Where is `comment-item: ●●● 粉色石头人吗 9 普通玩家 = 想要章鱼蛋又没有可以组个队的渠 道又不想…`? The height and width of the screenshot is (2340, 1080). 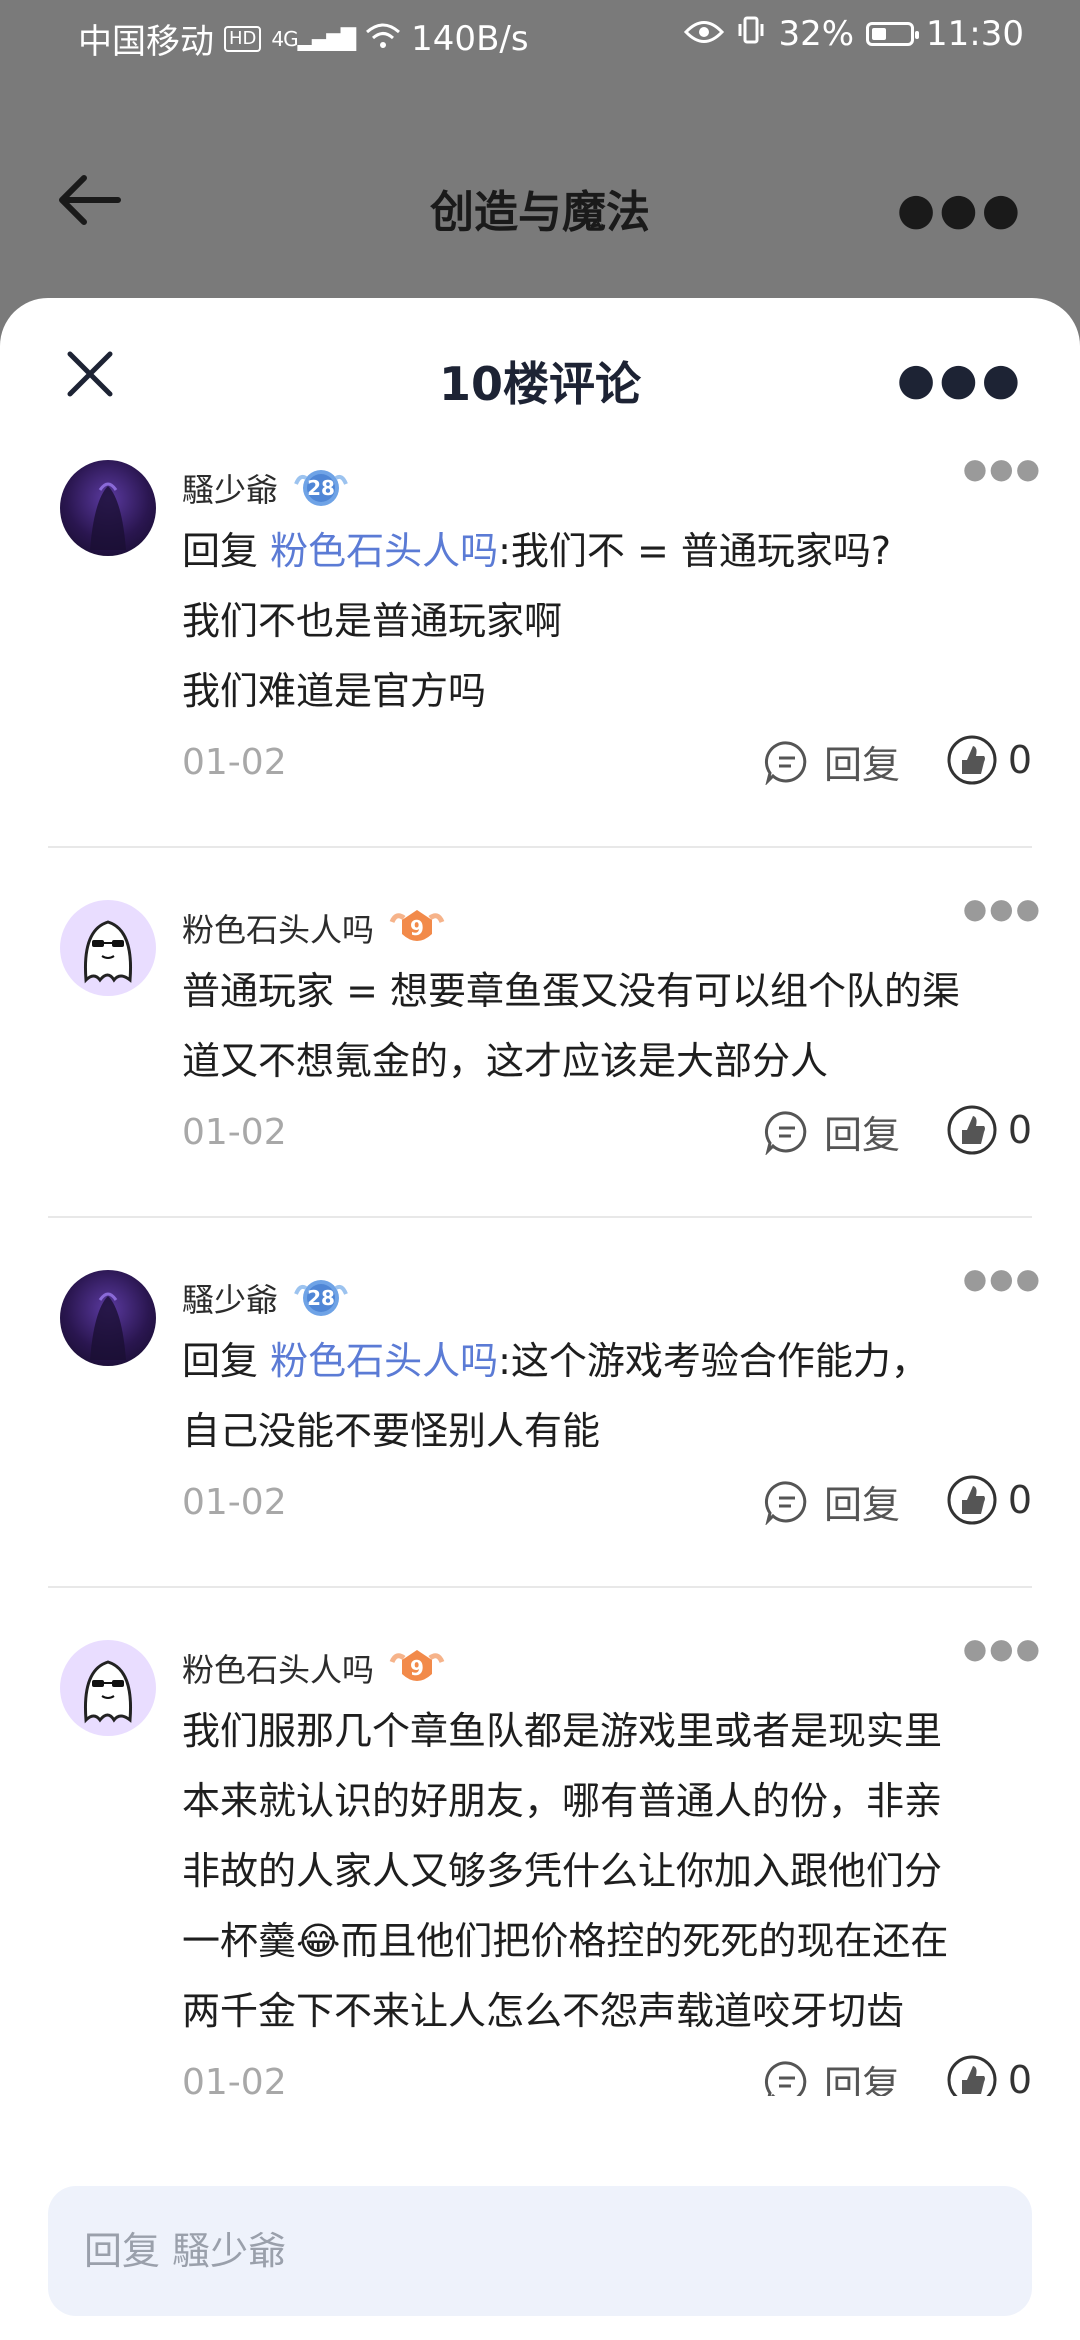 comment-item: ●●● 粉色石头人吗 9 普通玩家 = 想要章鱼蛋又没有可以组个队的渠 道又不想… is located at coordinates (540, 1053).